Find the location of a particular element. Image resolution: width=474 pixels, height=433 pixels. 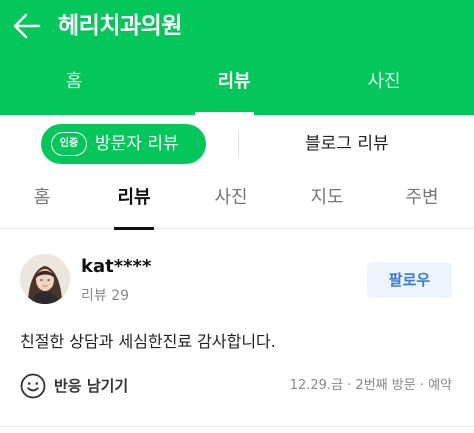

smile-icon is located at coordinates (33, 386).